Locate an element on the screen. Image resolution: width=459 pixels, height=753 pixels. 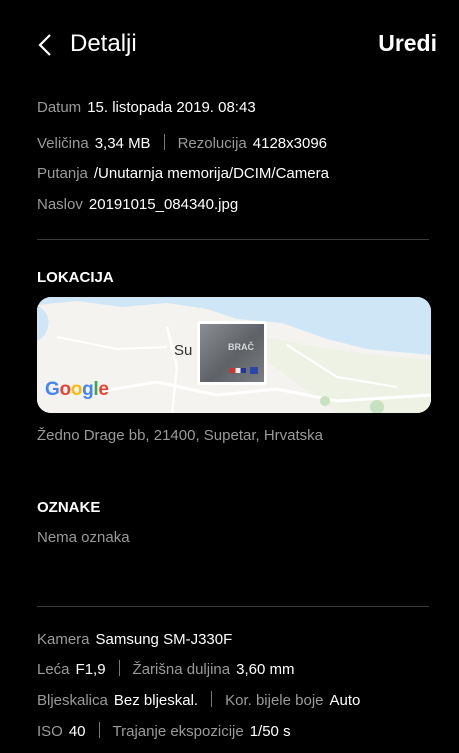
name-value: 20191015_084340.jpg is located at coordinates (163, 204).